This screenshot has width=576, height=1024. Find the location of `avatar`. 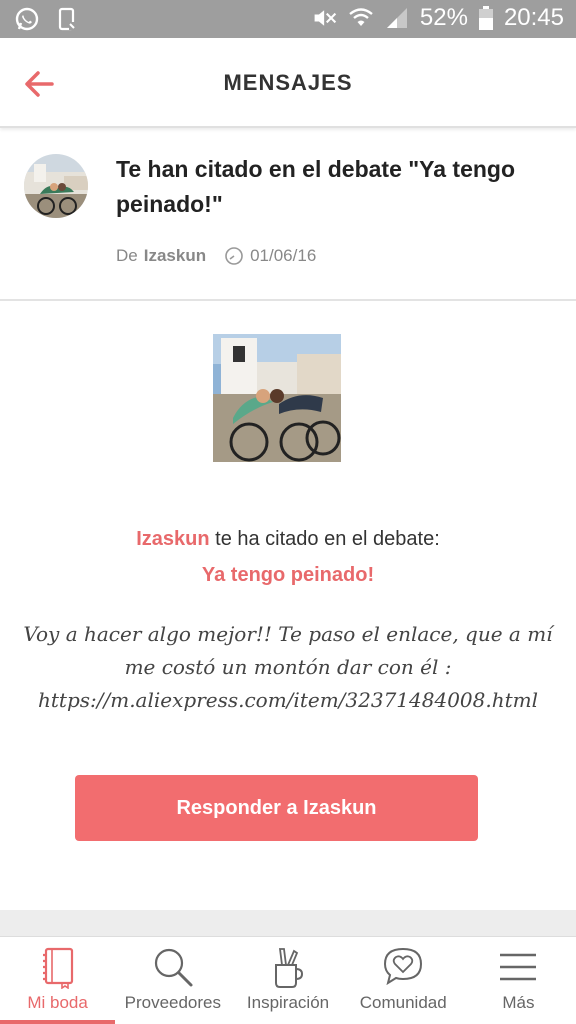

avatar is located at coordinates (56, 186).